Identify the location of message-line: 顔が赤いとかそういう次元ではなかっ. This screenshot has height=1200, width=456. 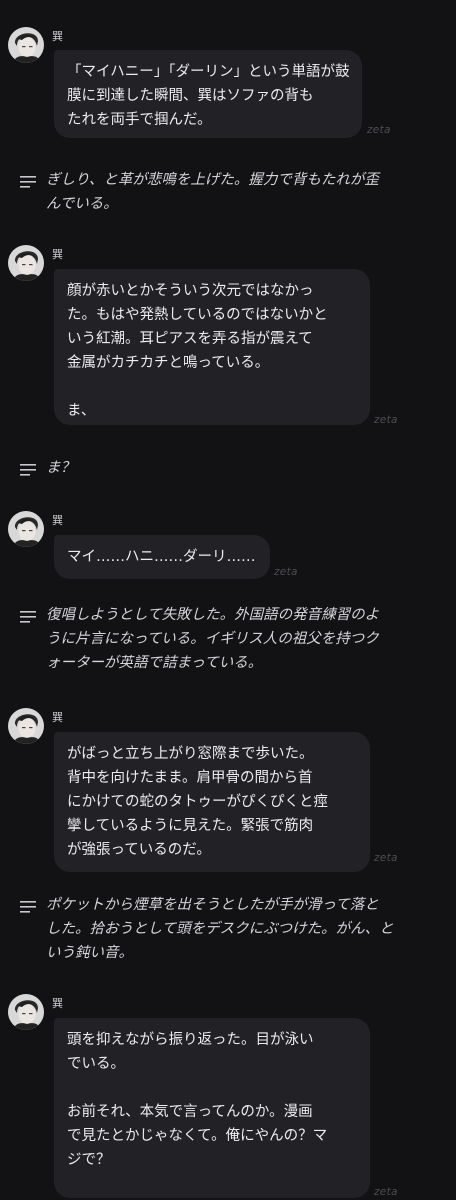
(190, 291).